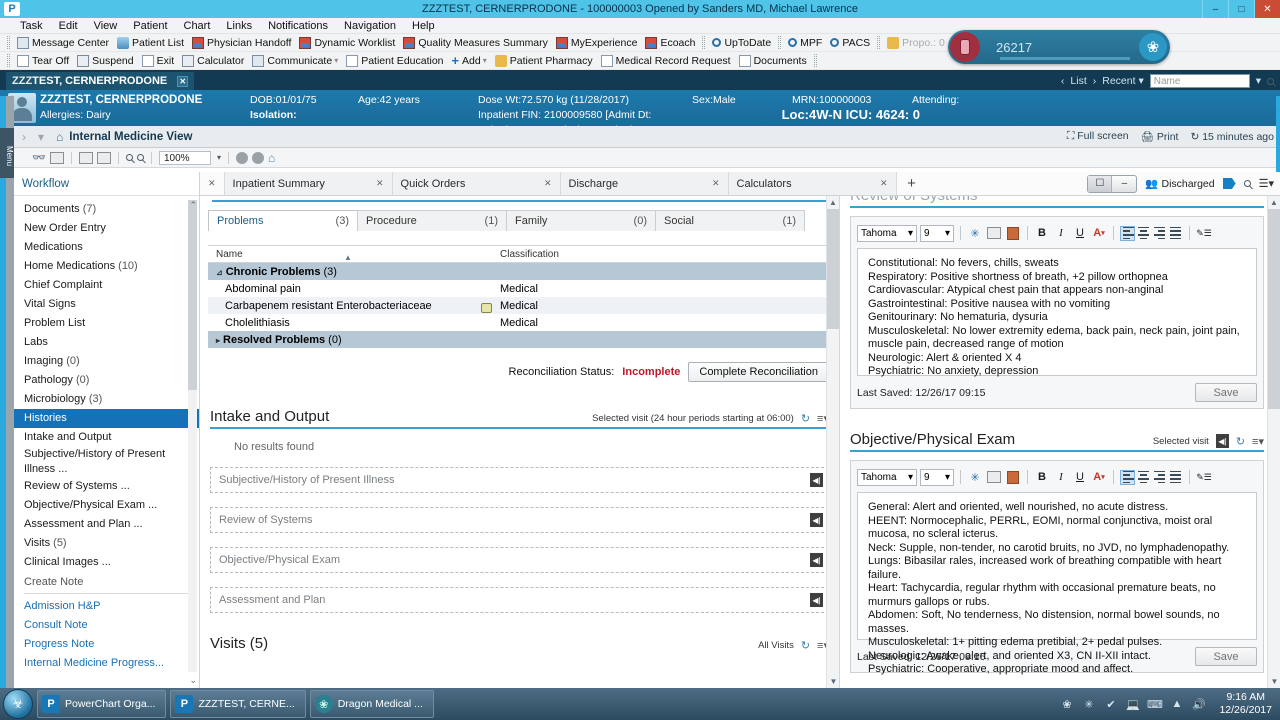 The width and height of the screenshot is (1280, 720). What do you see at coordinates (1198, 704) in the screenshot?
I see `volume-icon: 🔊` at bounding box center [1198, 704].